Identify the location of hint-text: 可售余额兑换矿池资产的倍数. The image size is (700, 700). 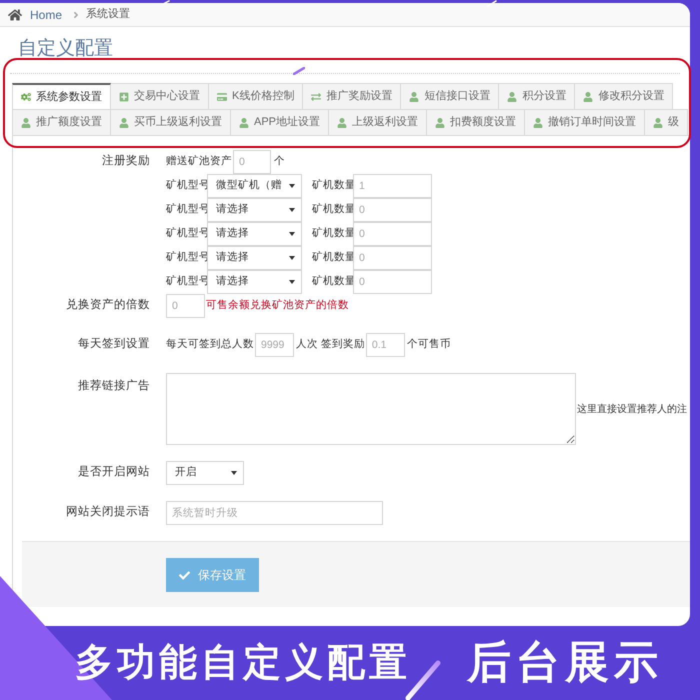
(277, 306).